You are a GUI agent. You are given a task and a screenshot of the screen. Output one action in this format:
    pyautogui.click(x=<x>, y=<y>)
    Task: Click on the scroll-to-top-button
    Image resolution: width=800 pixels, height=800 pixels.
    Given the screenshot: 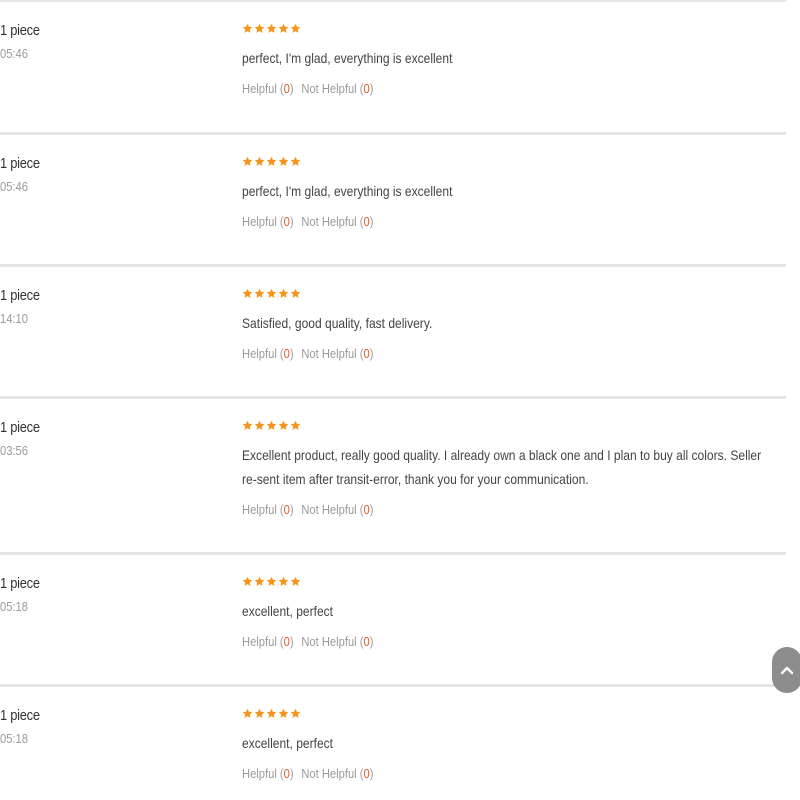 What is the action you would take?
    pyautogui.click(x=786, y=670)
    